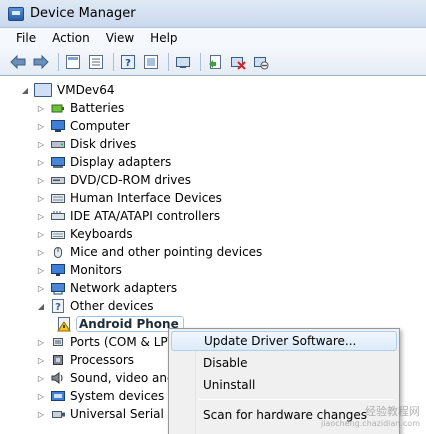 The image size is (426, 434). What do you see at coordinates (103, 144) in the screenshot?
I see `tree-item-label: Disk drives` at bounding box center [103, 144].